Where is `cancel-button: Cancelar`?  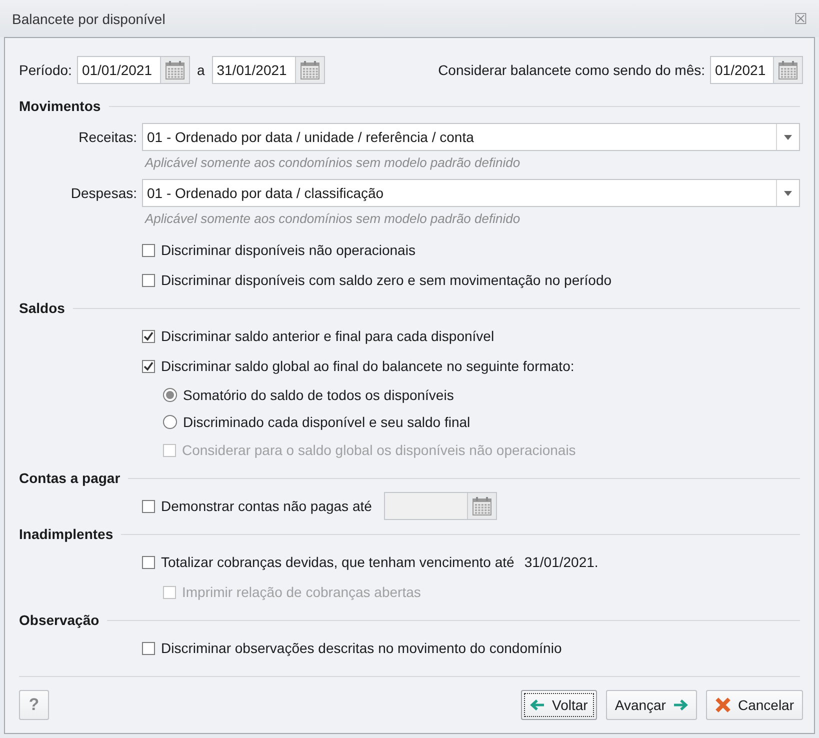 cancel-button: Cancelar is located at coordinates (754, 705).